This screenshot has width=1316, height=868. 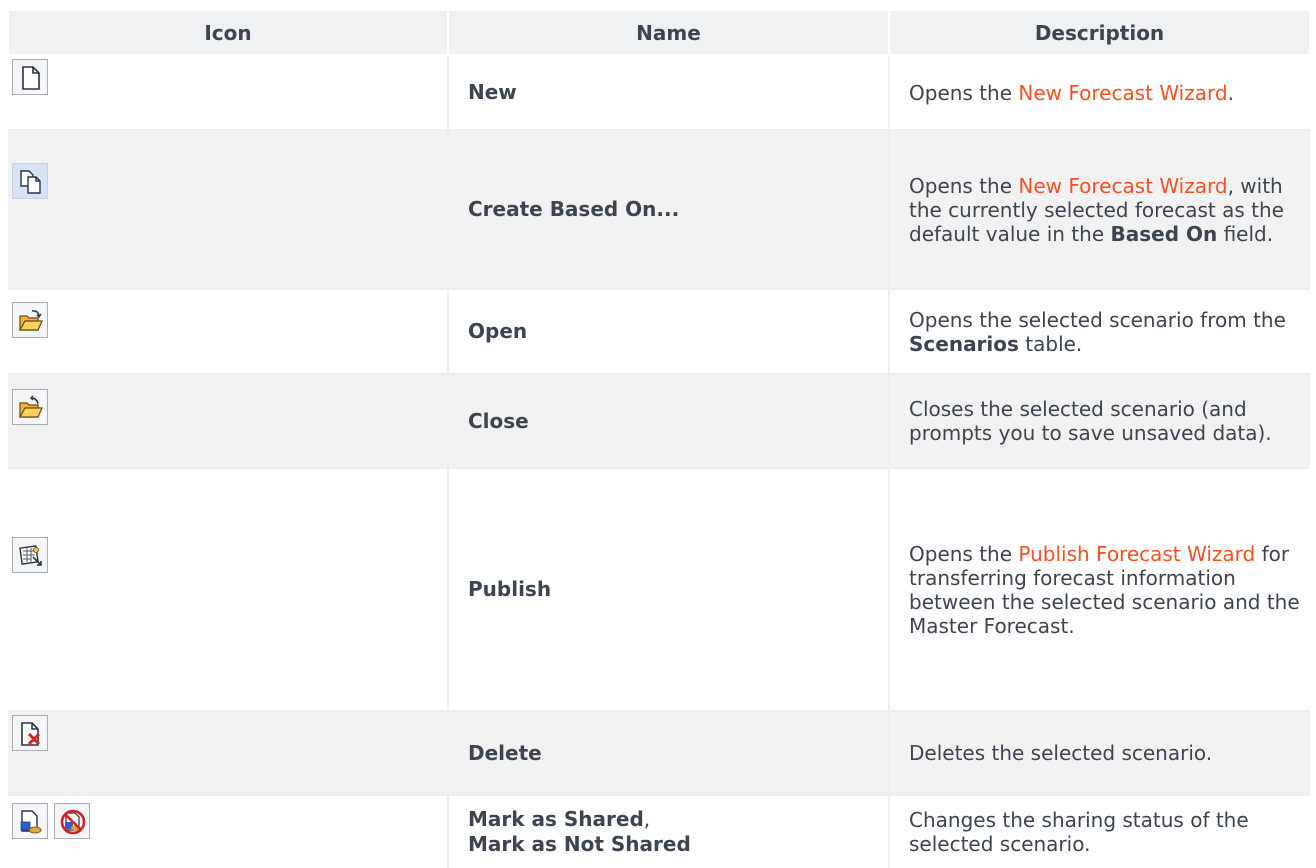 I want to click on name-open: Open, so click(x=668, y=332).